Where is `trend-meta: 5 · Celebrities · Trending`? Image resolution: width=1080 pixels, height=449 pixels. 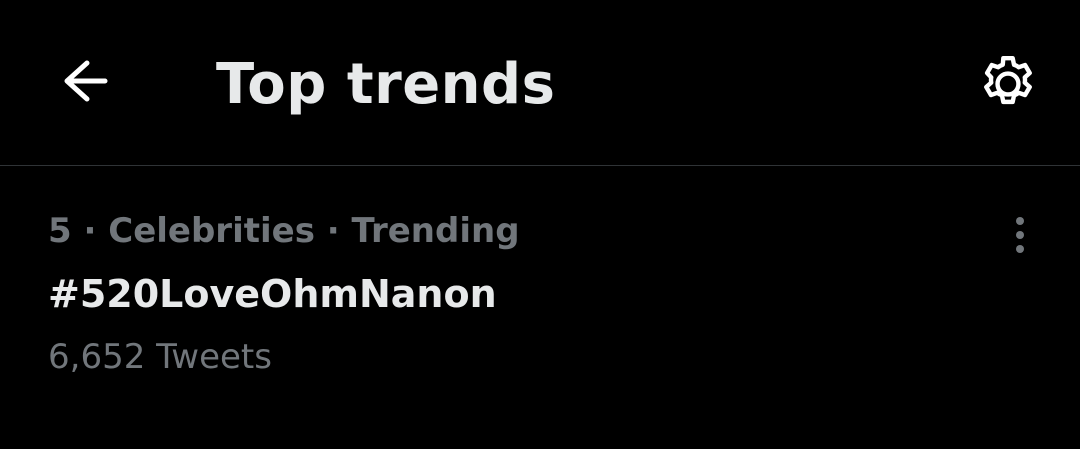 trend-meta: 5 · Celebrities · Trending is located at coordinates (284, 231).